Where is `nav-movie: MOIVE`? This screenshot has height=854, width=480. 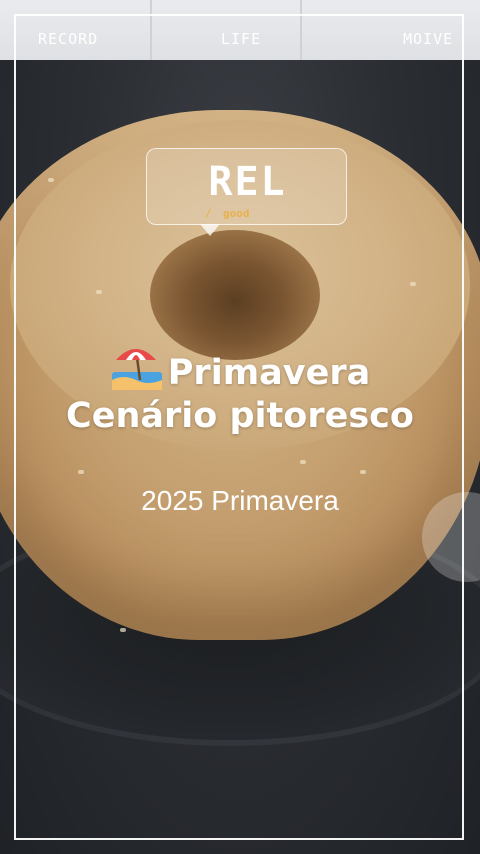
nav-movie: MOIVE is located at coordinates (428, 39).